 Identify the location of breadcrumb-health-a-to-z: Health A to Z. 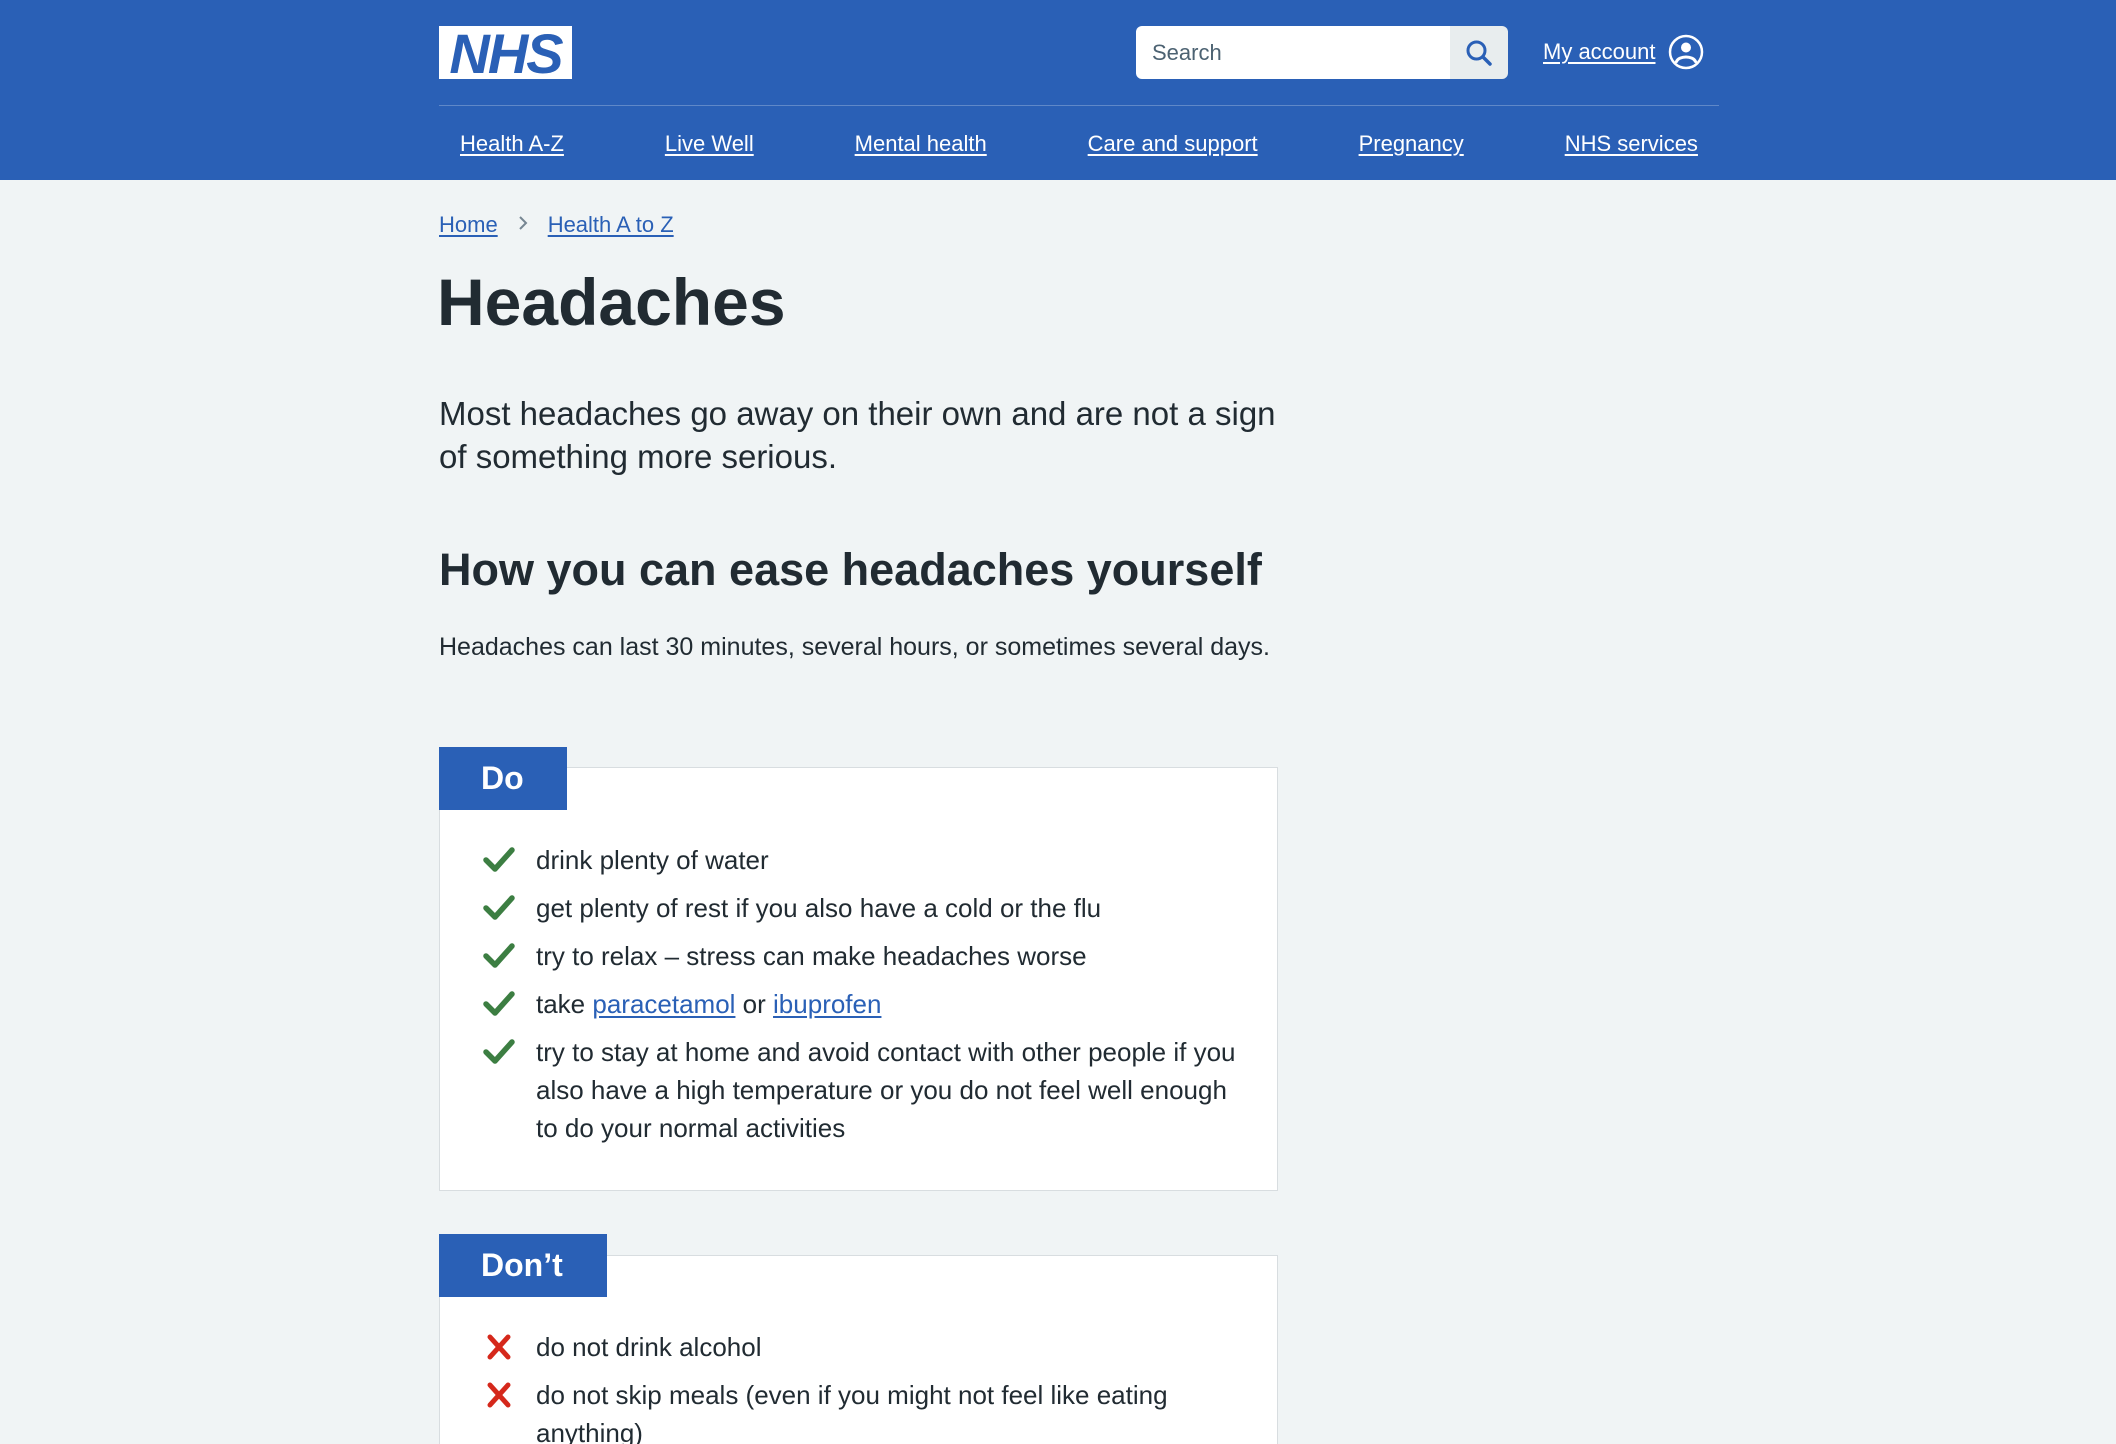
(611, 225).